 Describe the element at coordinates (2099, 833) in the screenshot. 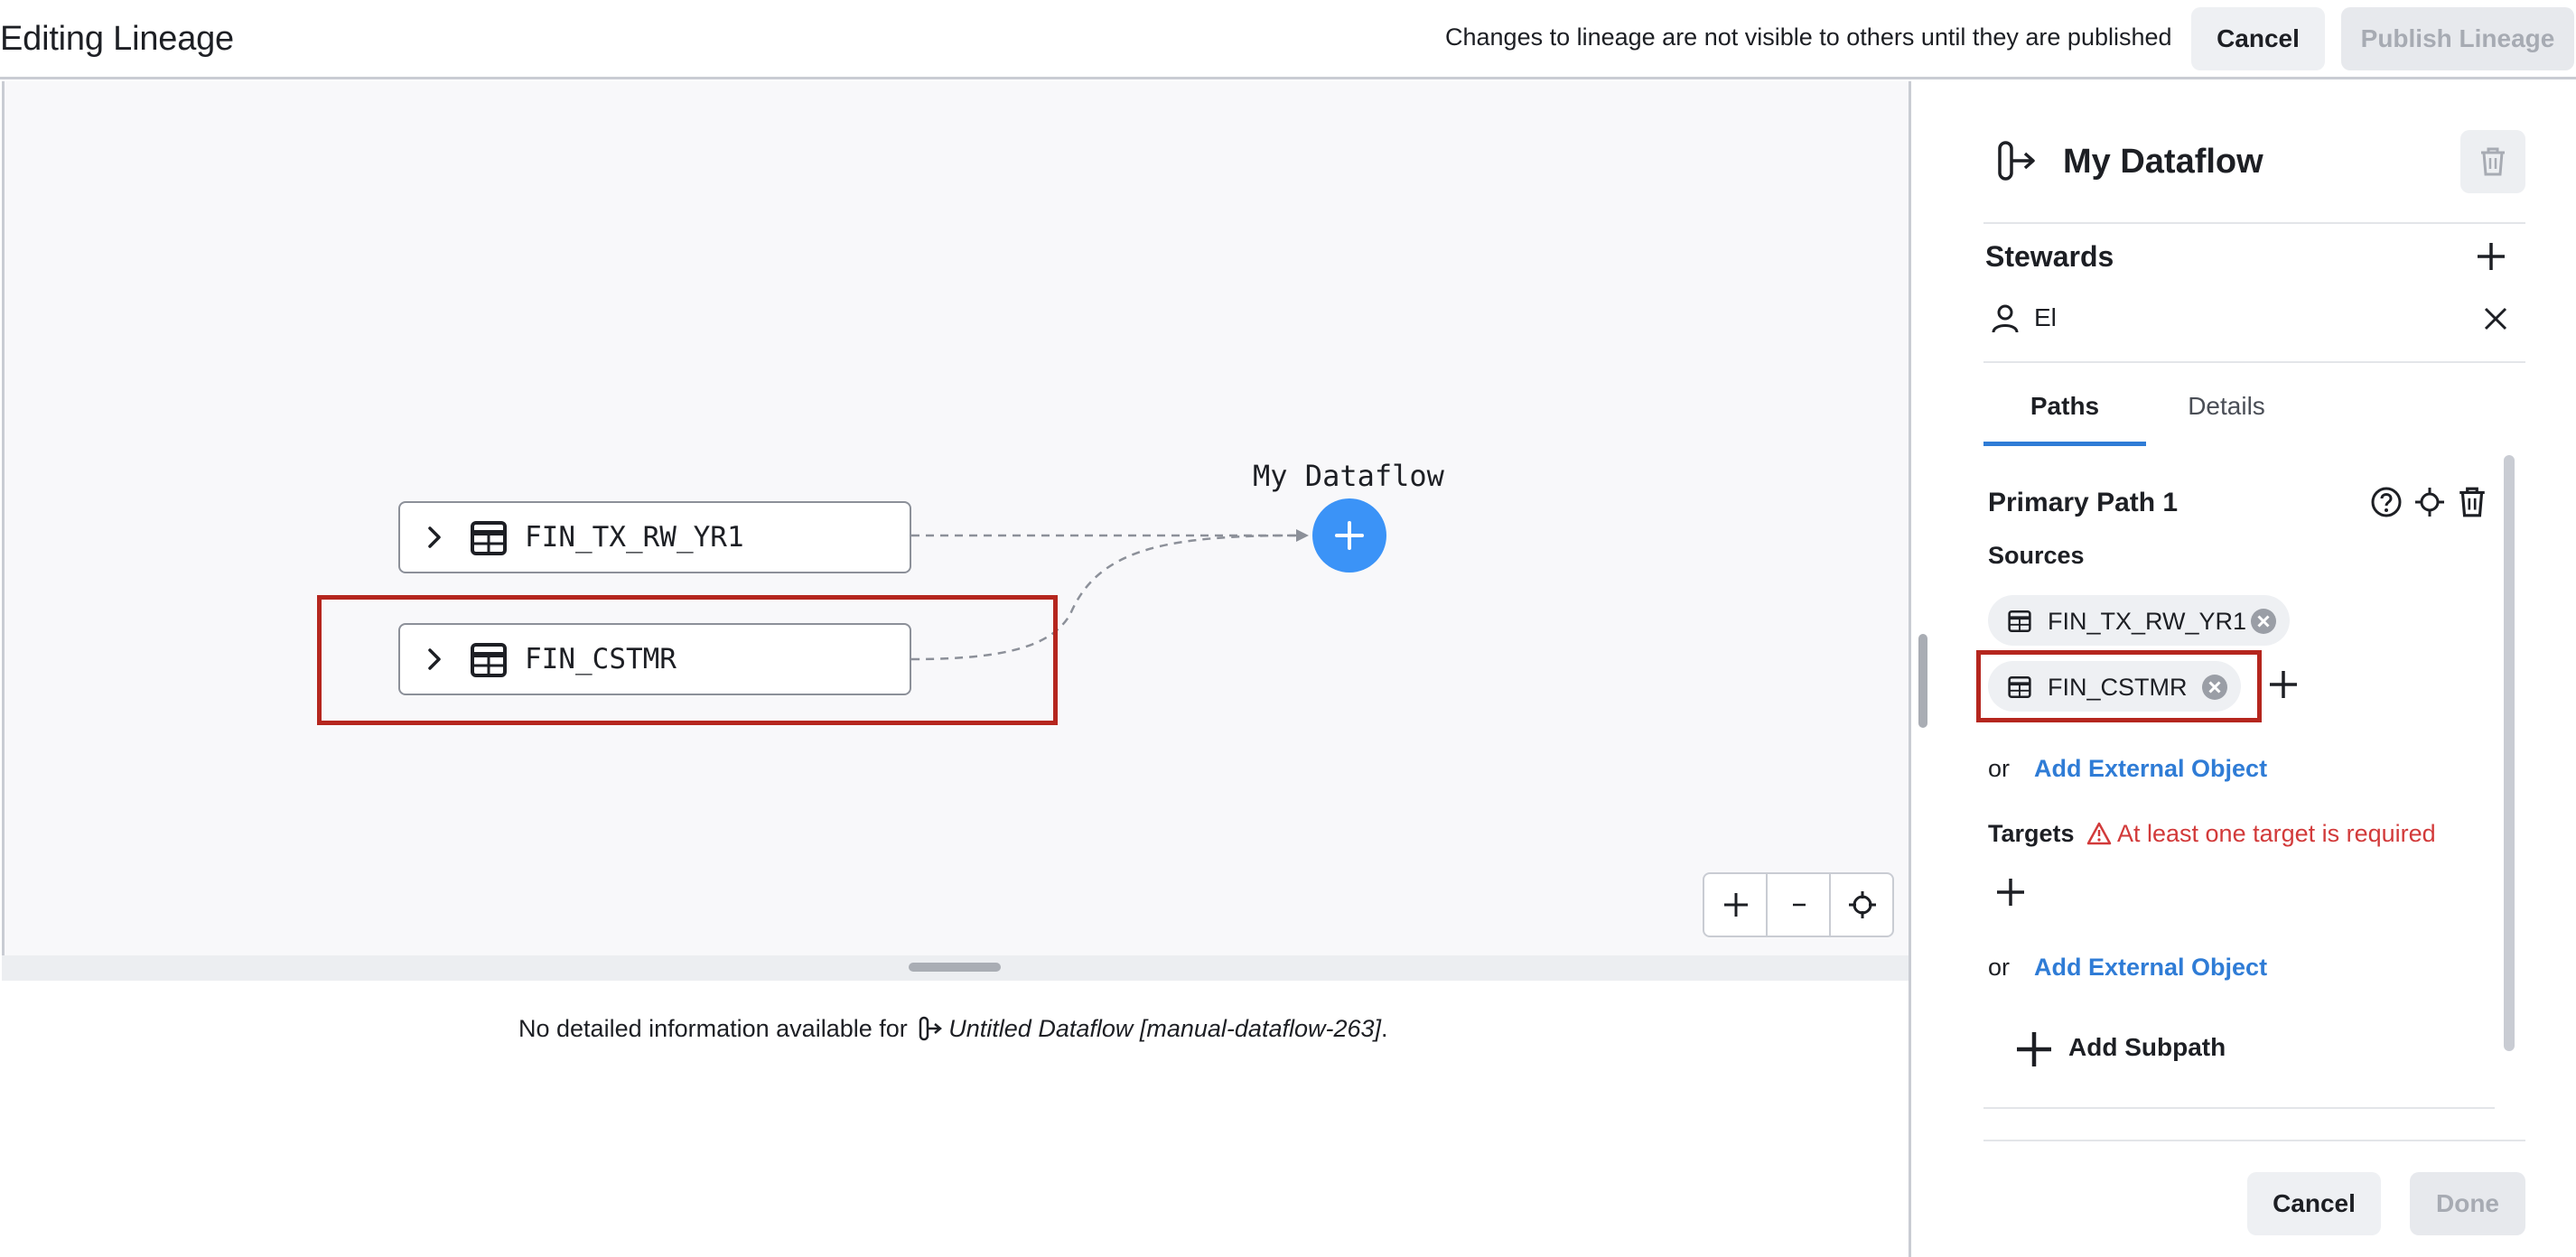

I see `warning-icon` at that location.